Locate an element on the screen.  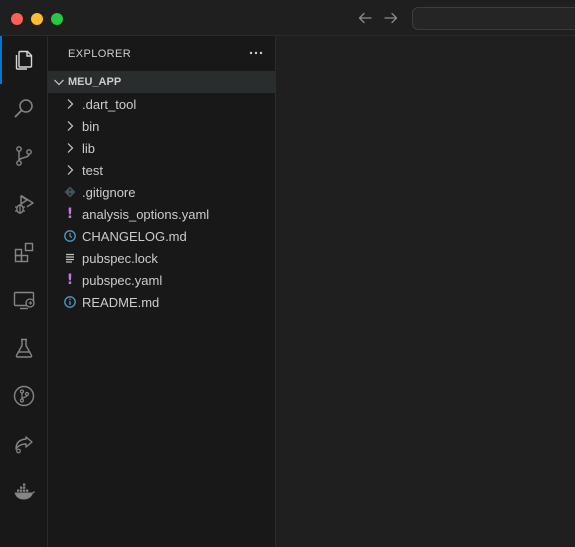
tree-item-bin: bin is located at coordinates (162, 126).